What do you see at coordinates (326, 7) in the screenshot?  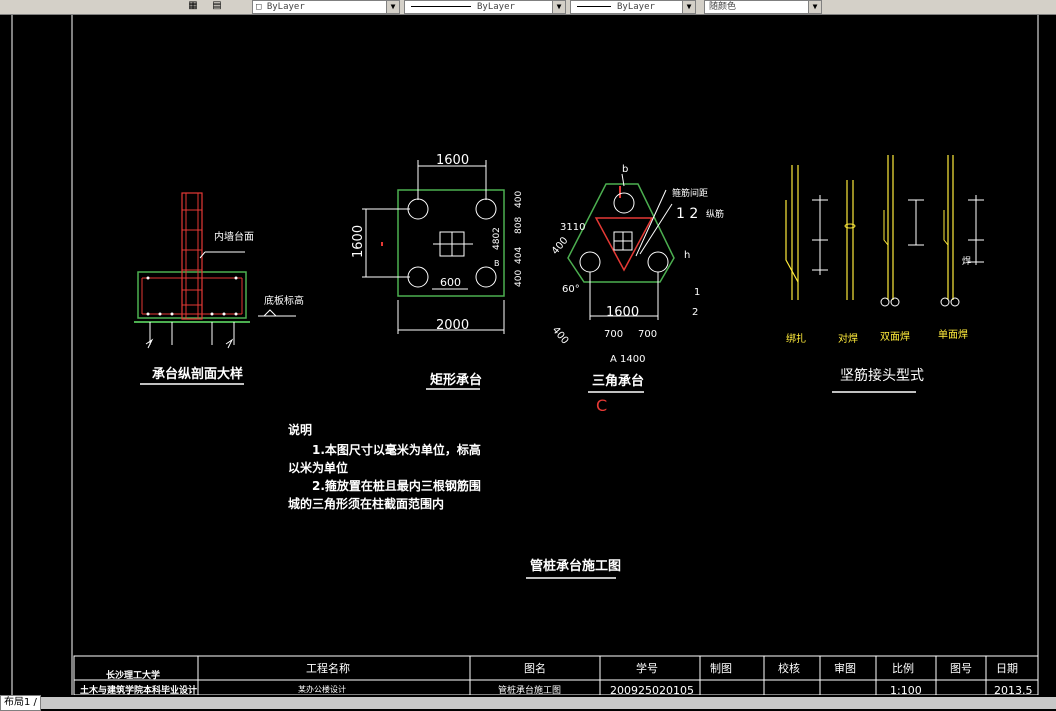 I see `layer-combo: □ ByLayer ▼` at bounding box center [326, 7].